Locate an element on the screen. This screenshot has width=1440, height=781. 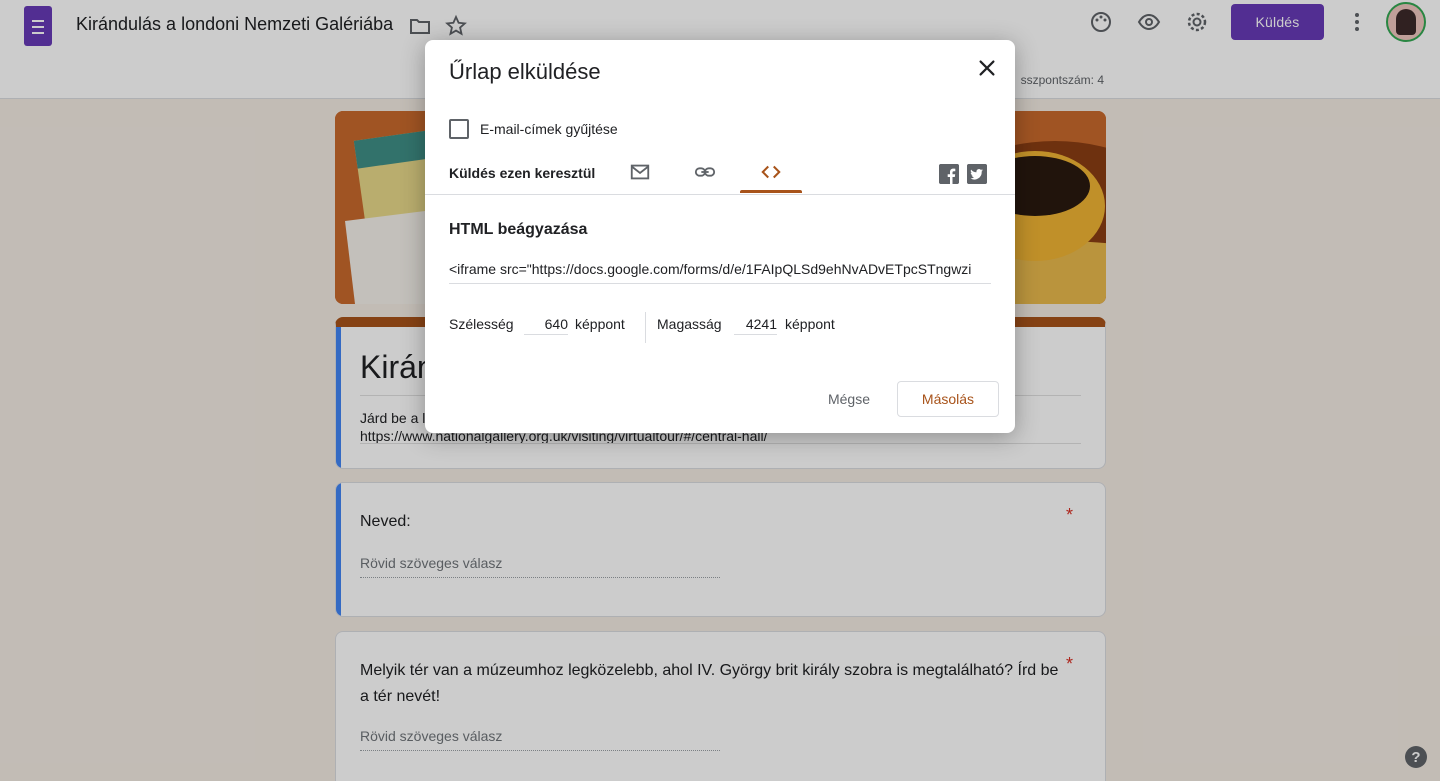
collect-emails-option: E-mail-címek gyűjtése is located at coordinates (533, 129).